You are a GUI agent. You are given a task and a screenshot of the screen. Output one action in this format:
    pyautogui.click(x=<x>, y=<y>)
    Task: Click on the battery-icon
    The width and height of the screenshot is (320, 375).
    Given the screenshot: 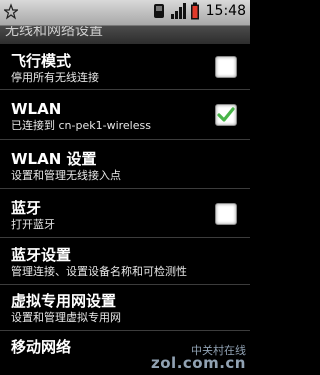 What is the action you would take?
    pyautogui.click(x=195, y=11)
    